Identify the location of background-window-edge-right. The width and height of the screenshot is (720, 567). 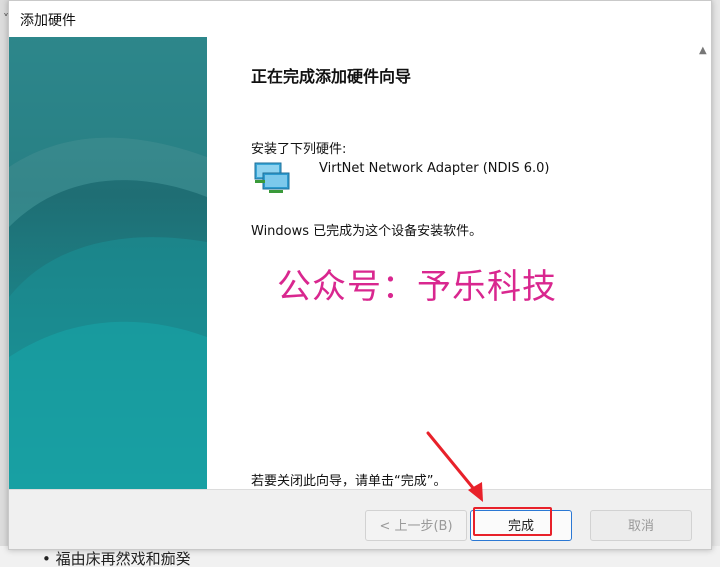
(716, 283).